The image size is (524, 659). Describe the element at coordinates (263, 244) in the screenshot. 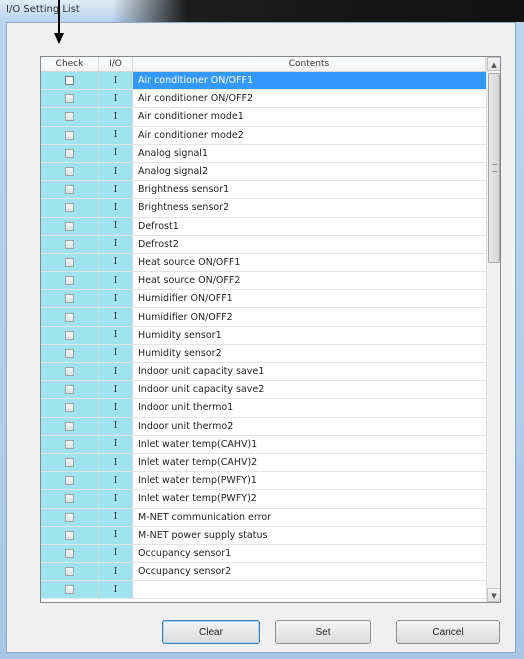

I see `table-row: I Defrost2` at that location.